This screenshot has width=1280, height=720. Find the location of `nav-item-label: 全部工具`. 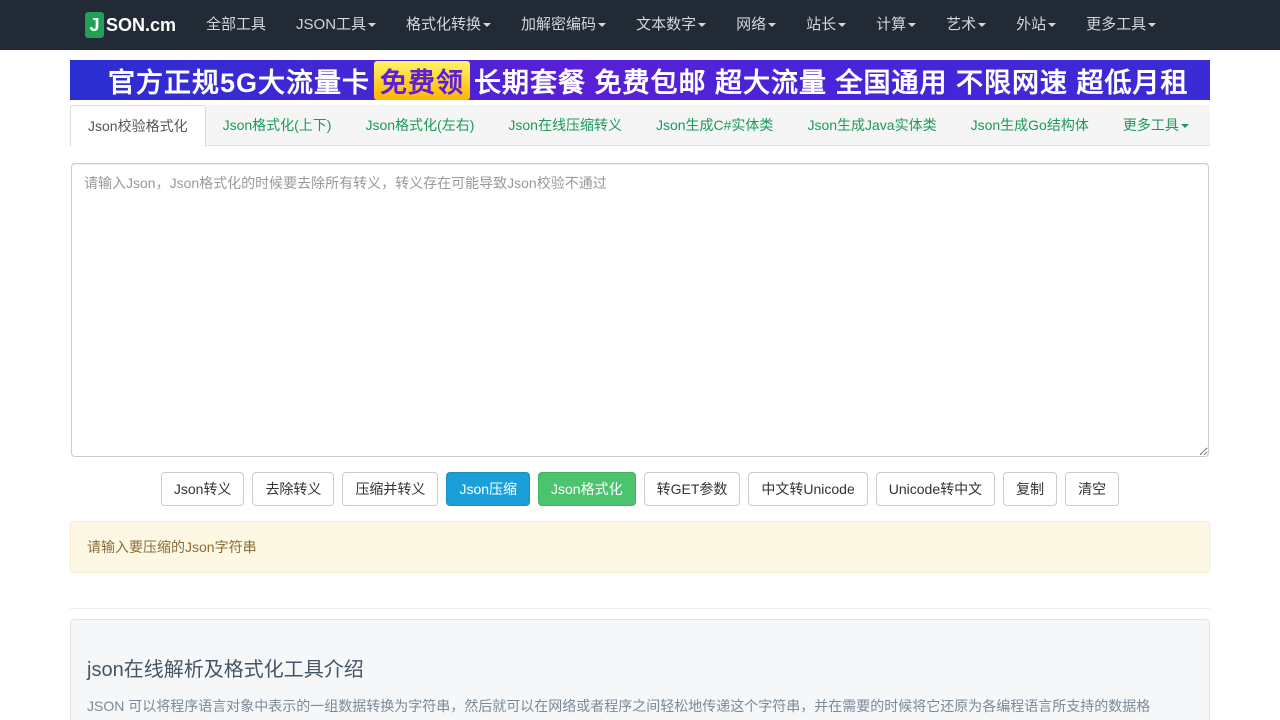

nav-item-label: 全部工具 is located at coordinates (236, 24).